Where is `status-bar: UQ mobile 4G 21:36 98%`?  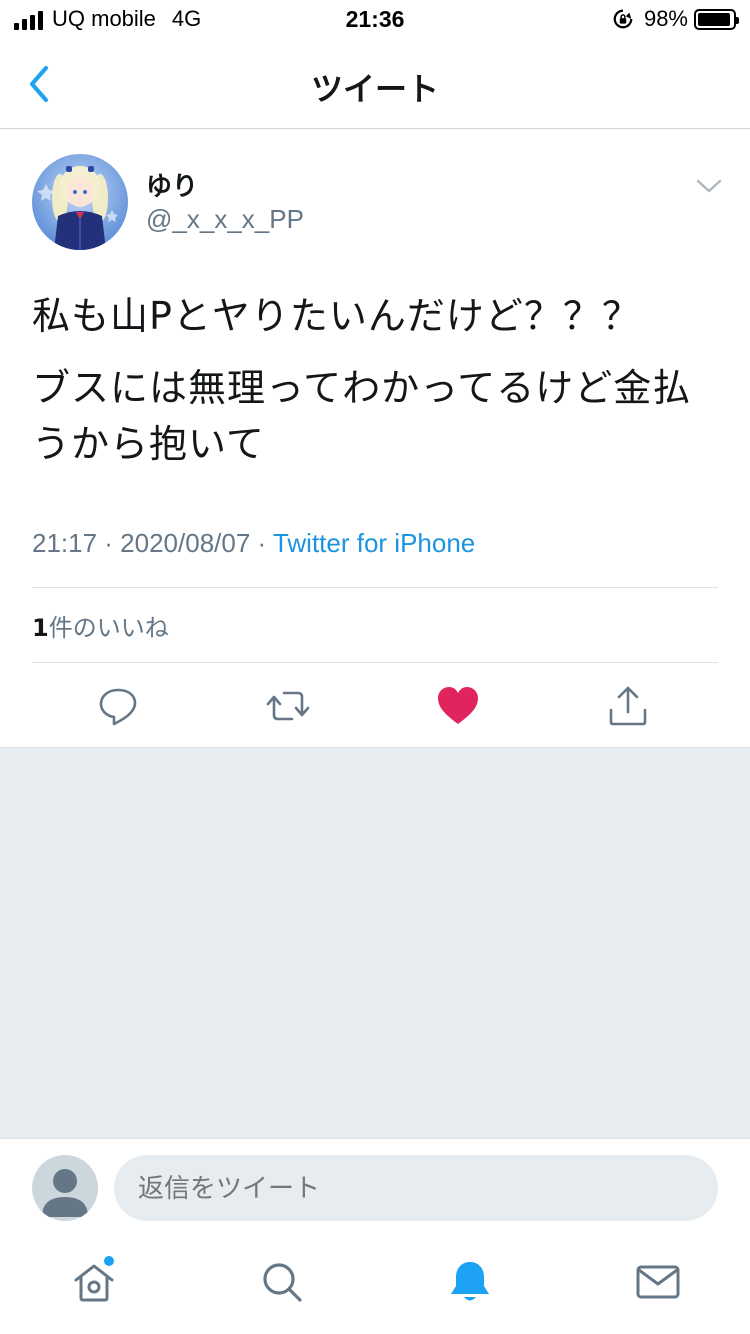 status-bar: UQ mobile 4G 21:36 98% is located at coordinates (375, 20).